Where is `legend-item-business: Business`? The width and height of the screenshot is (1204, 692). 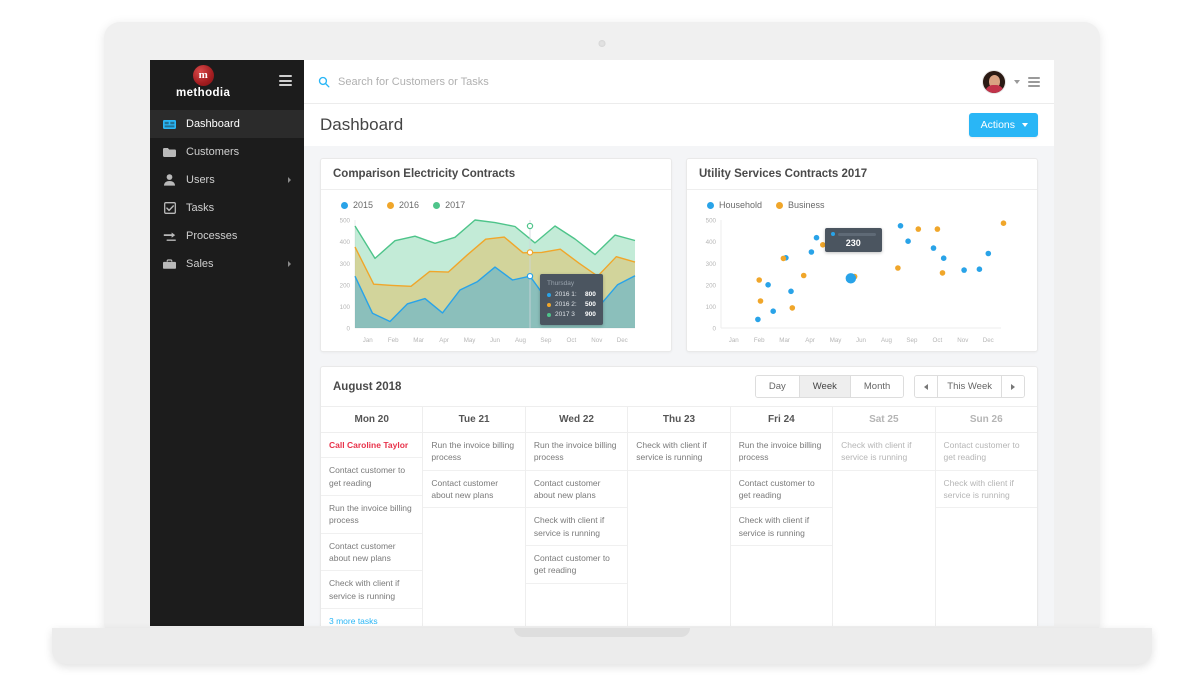
legend-item-business: Business is located at coordinates (800, 205).